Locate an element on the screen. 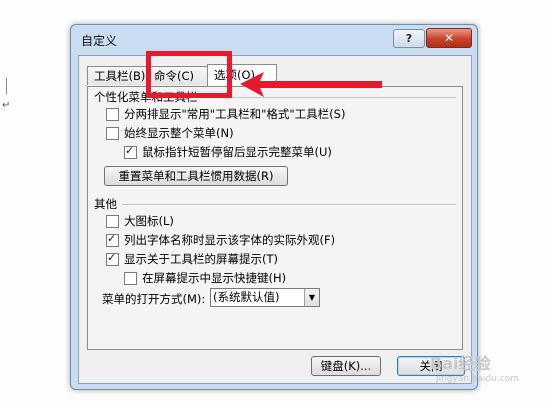  option-large-icons: 大图标(L) is located at coordinates (140, 221).